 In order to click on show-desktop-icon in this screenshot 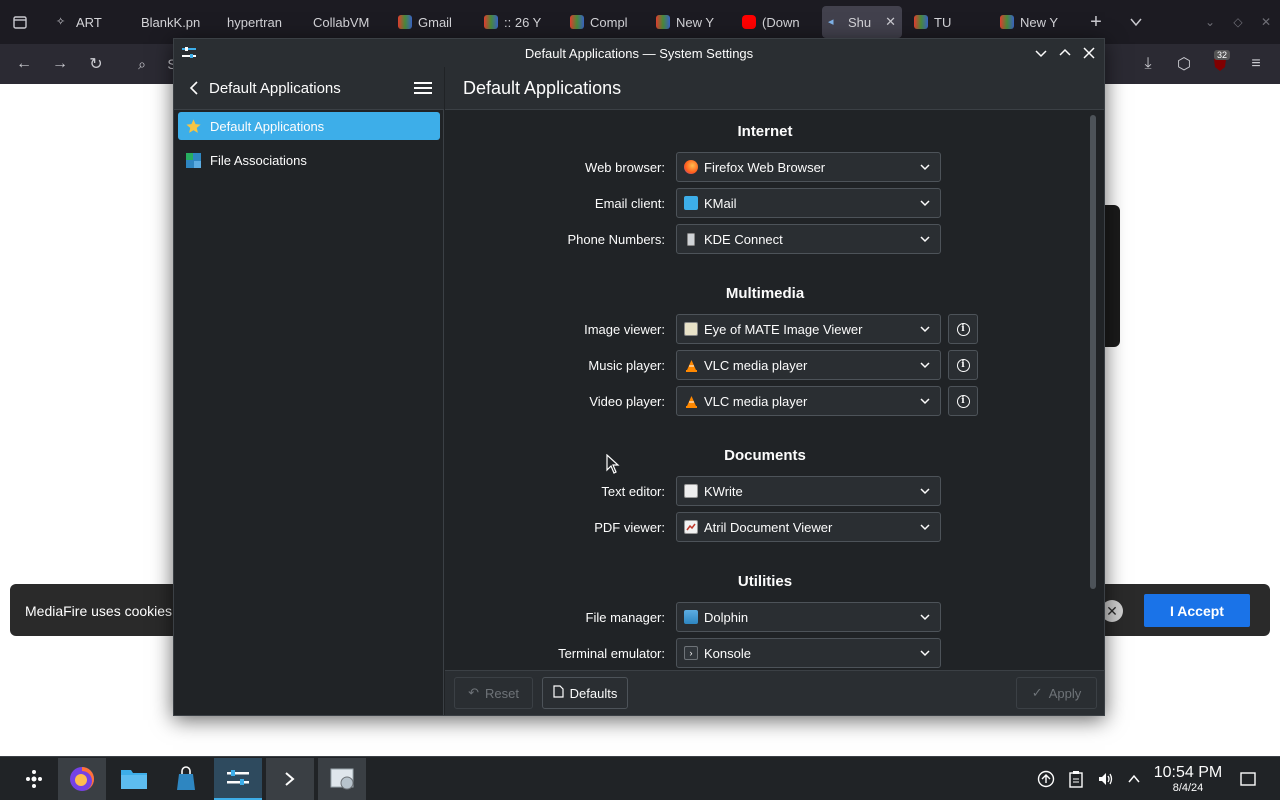, I will do `click(1248, 779)`.